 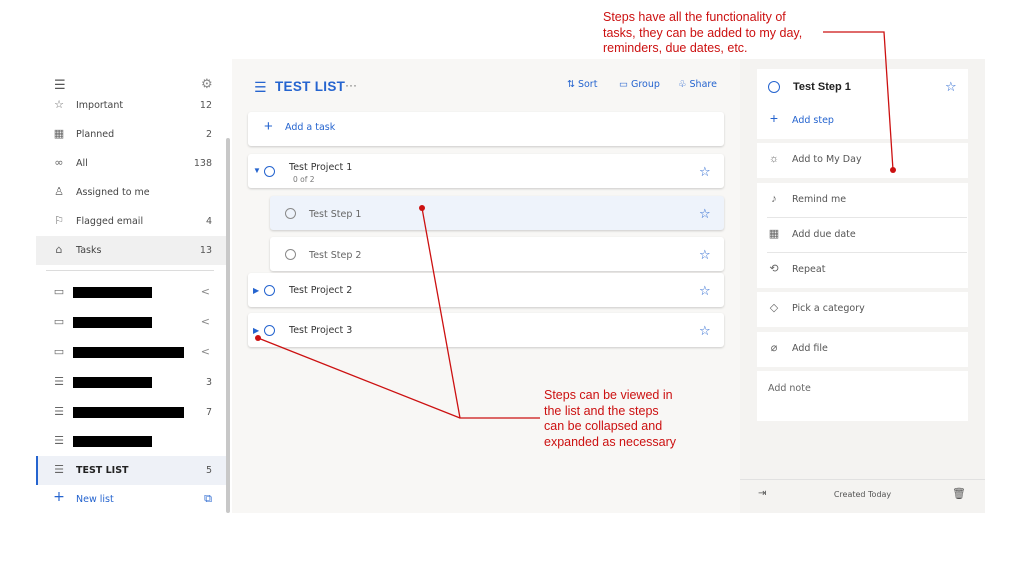 I want to click on add-note-field: Add note, so click(x=862, y=396).